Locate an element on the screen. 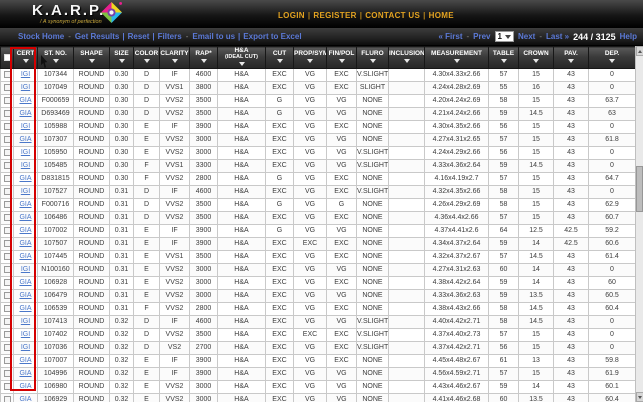 The height and width of the screenshot is (402, 643). reset-link: Reset is located at coordinates (139, 36).